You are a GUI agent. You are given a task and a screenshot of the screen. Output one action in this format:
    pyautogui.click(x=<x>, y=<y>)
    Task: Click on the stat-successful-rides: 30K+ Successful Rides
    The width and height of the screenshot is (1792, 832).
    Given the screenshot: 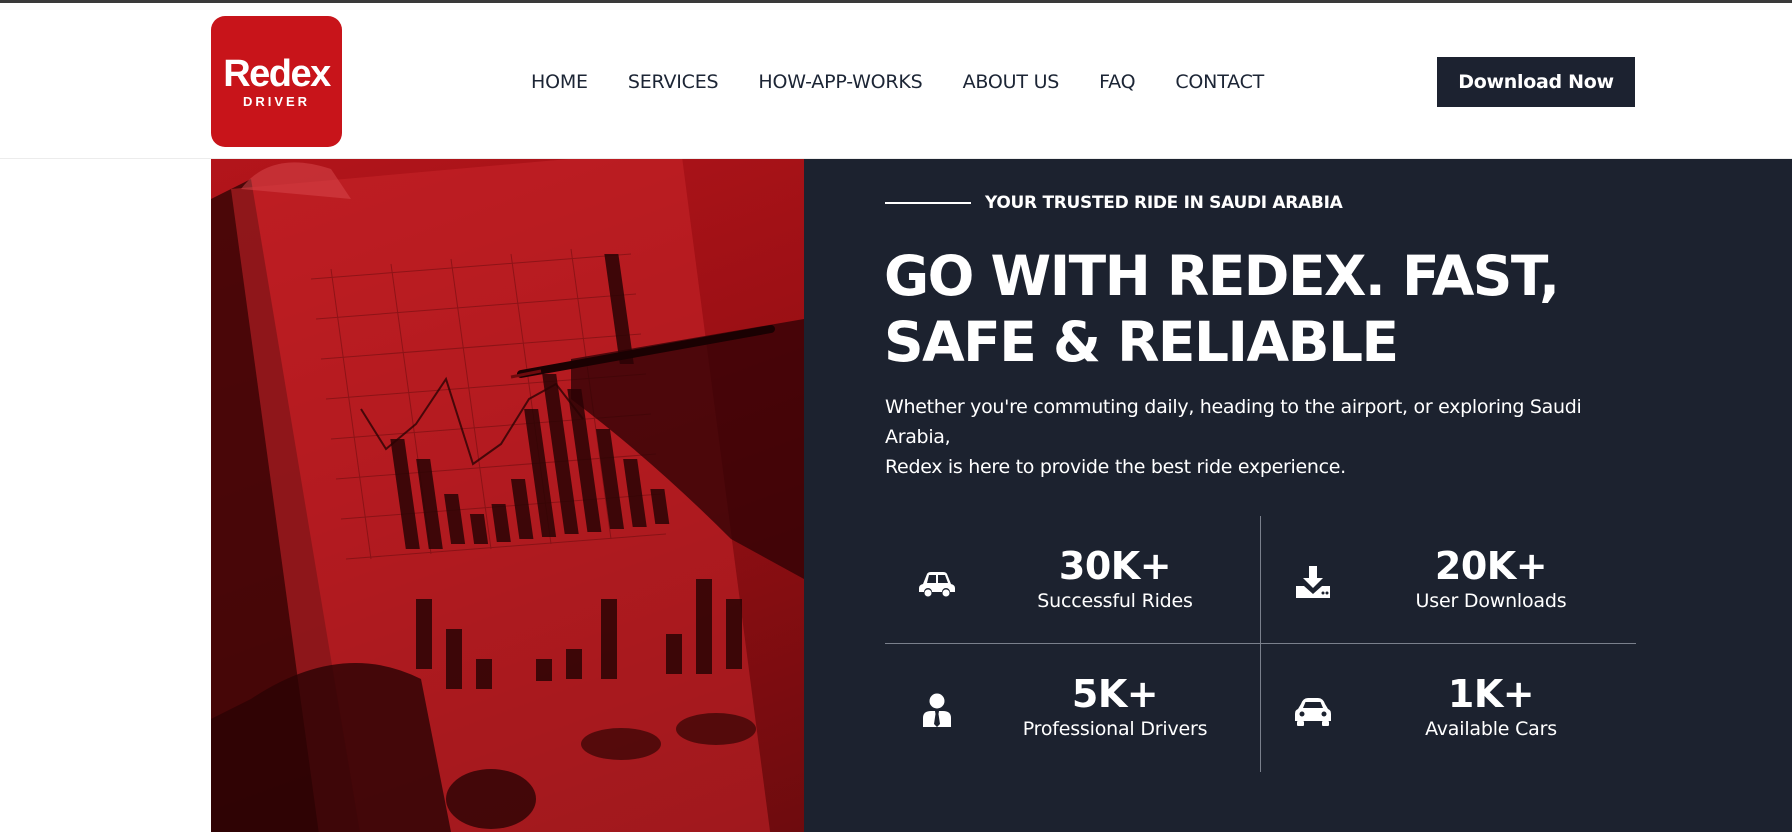 What is the action you would take?
    pyautogui.click(x=1072, y=579)
    